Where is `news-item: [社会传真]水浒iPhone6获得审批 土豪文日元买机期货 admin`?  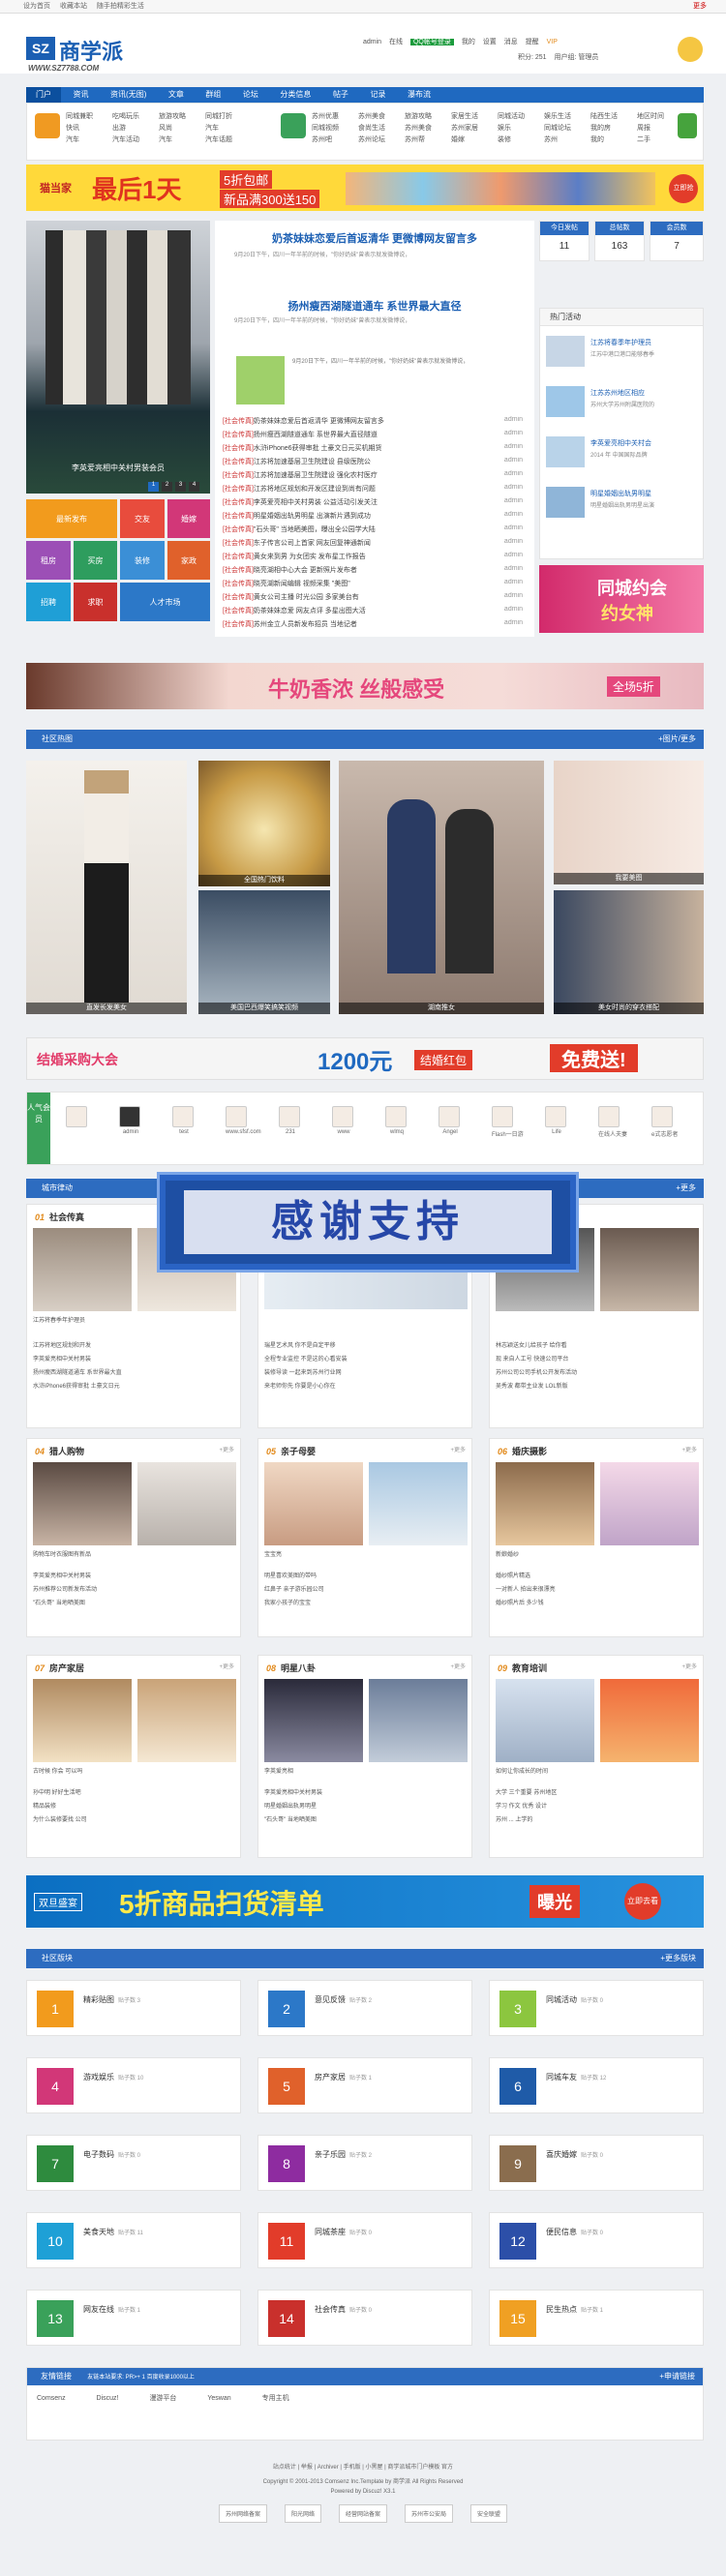
news-item: [社会传真]水浒iPhone6获得审批 土豪文日元买机期货 admin is located at coordinates (373, 448).